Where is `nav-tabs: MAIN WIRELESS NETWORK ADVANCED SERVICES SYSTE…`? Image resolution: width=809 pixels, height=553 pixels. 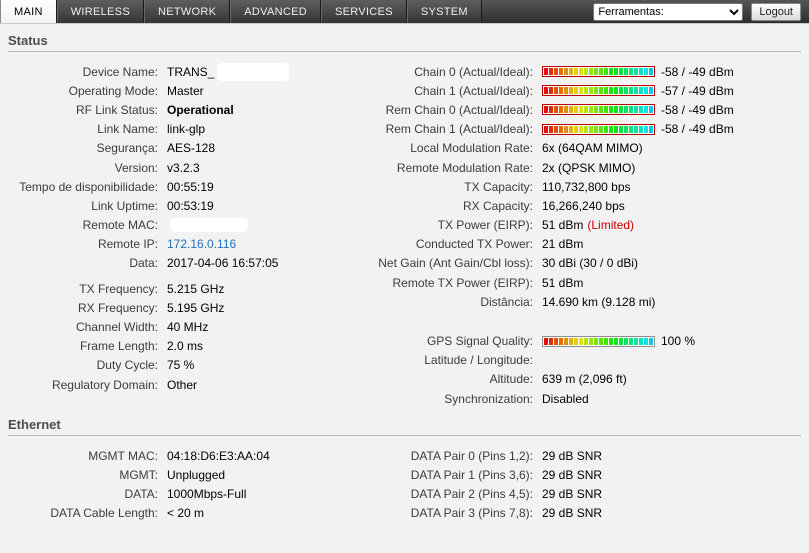
nav-tabs: MAIN WIRELESS NETWORK ADVANCED SERVICES SYSTE… is located at coordinates (241, 11).